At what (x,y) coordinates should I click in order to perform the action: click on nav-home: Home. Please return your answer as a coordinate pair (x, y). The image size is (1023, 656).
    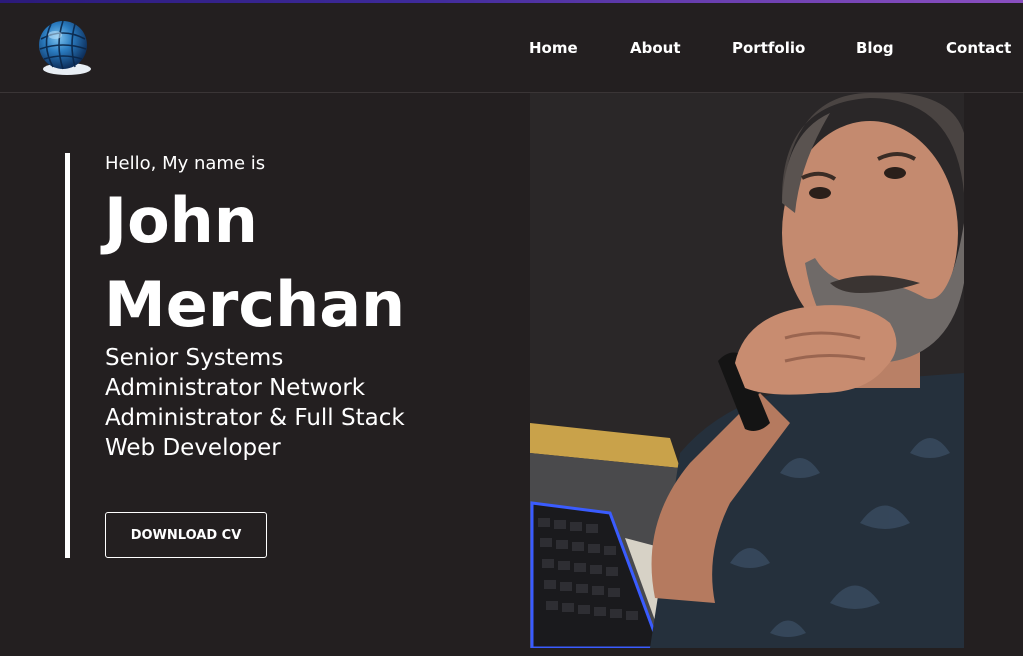
    Looking at the image, I should click on (553, 48).